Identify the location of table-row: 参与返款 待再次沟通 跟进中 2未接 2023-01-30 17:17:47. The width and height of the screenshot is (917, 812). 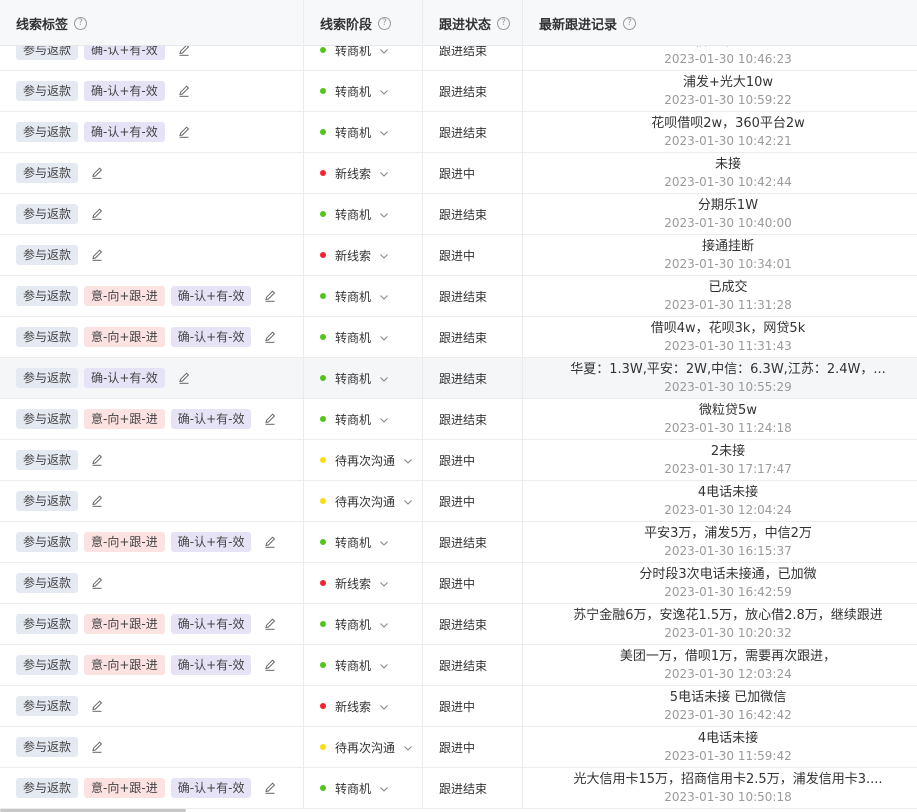
(458, 460).